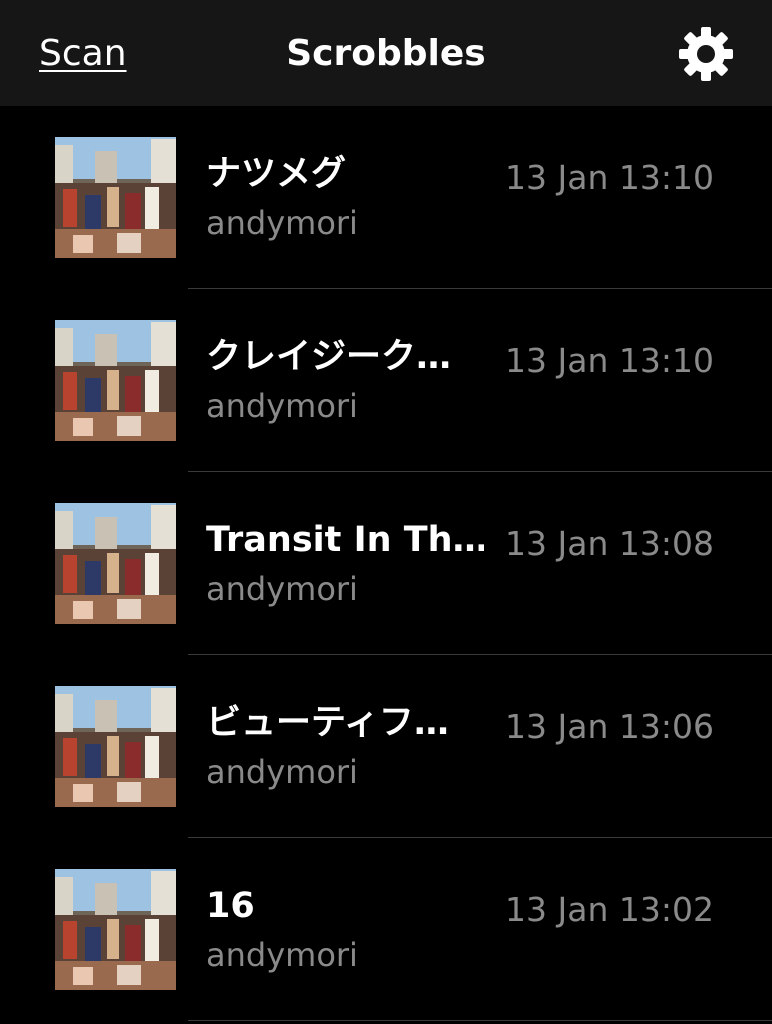 The height and width of the screenshot is (1024, 772). I want to click on row-divider, so click(480, 1020).